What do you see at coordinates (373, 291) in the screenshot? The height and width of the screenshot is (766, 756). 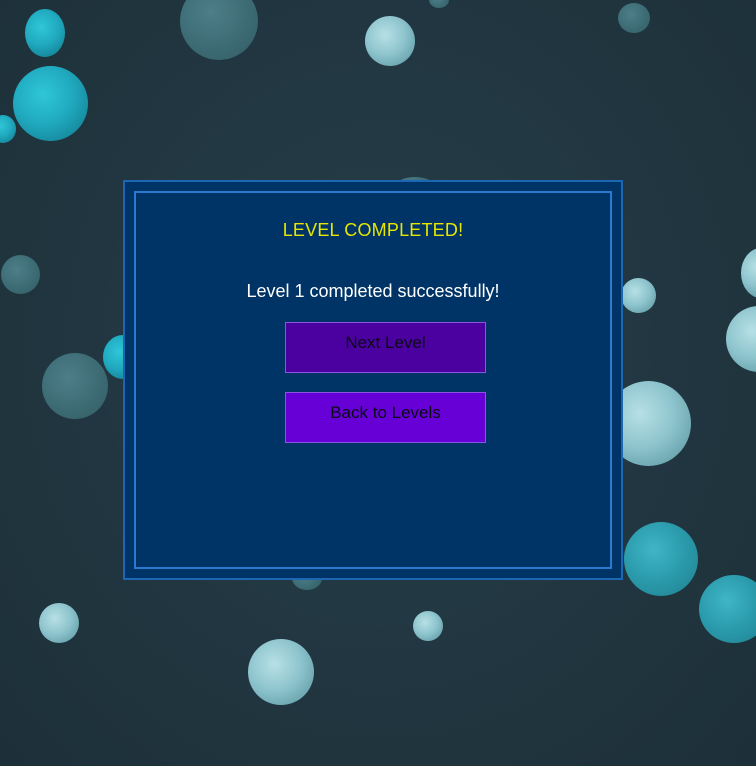 I see `dialog-message: Level 1 completed successfully!` at bounding box center [373, 291].